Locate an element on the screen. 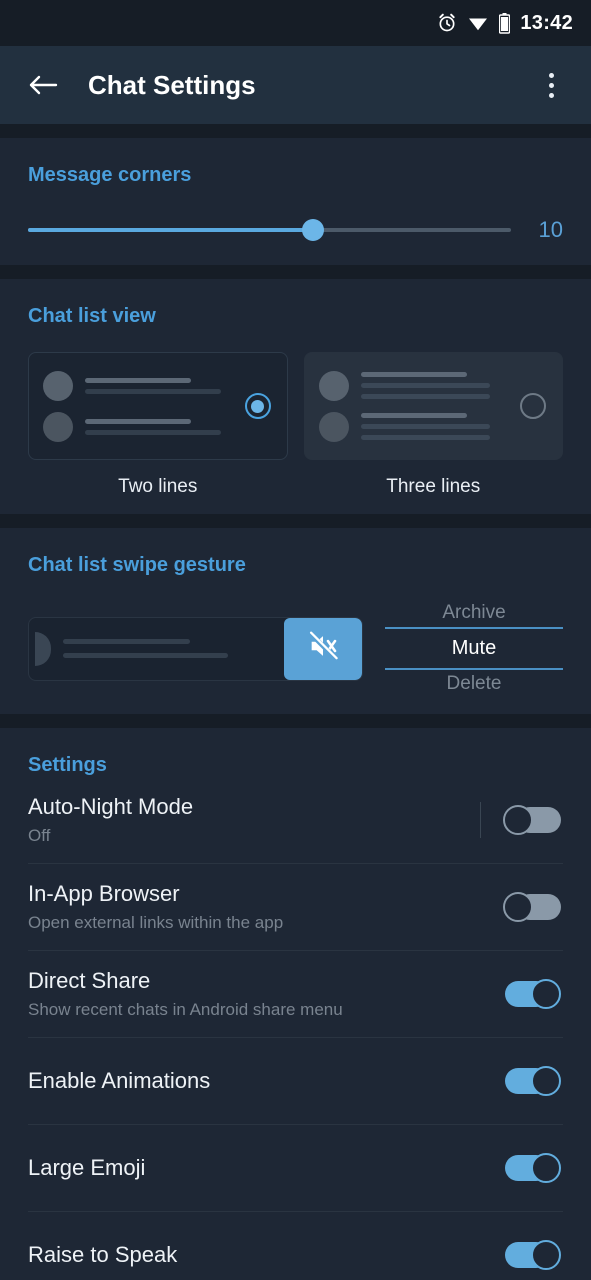 The width and height of the screenshot is (591, 1280). picker-option-below: Delete is located at coordinates (474, 684).